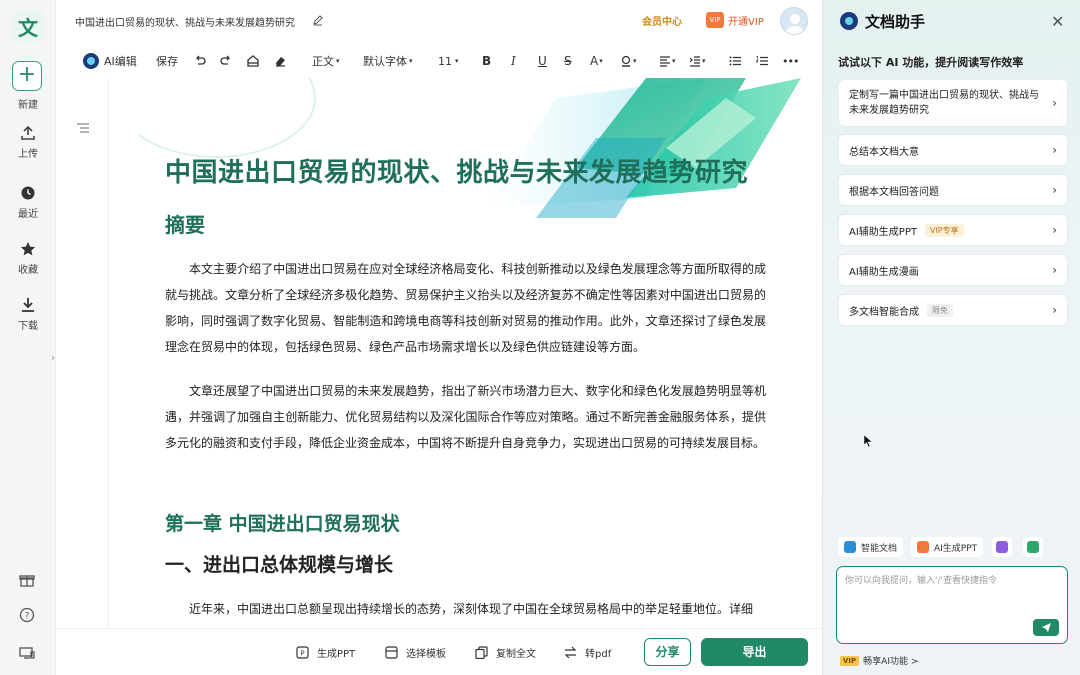 This screenshot has width=1080, height=675. What do you see at coordinates (318, 20) in the screenshot?
I see `edit-pencil-icon` at bounding box center [318, 20].